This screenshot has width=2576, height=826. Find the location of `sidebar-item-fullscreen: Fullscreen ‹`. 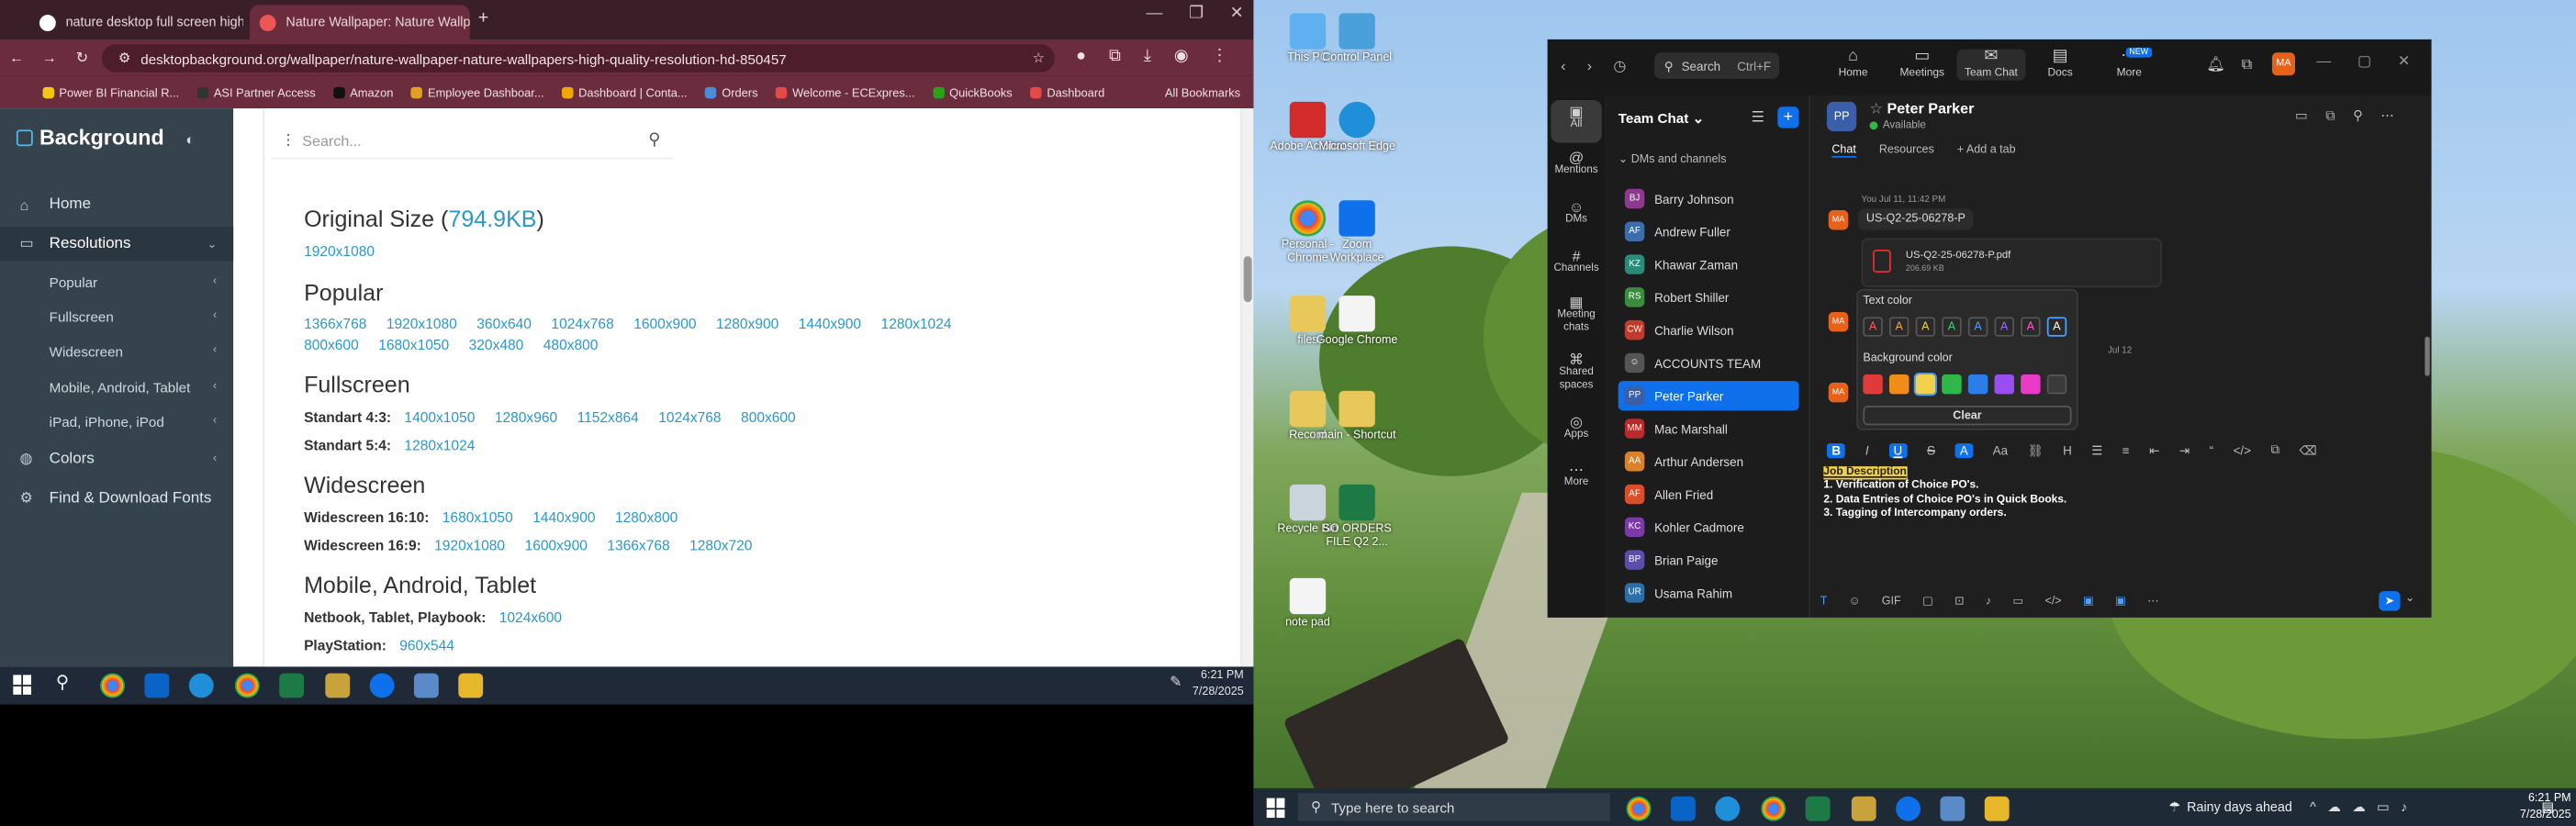

sidebar-item-fullscreen: Fullscreen ‹ is located at coordinates (116, 316).